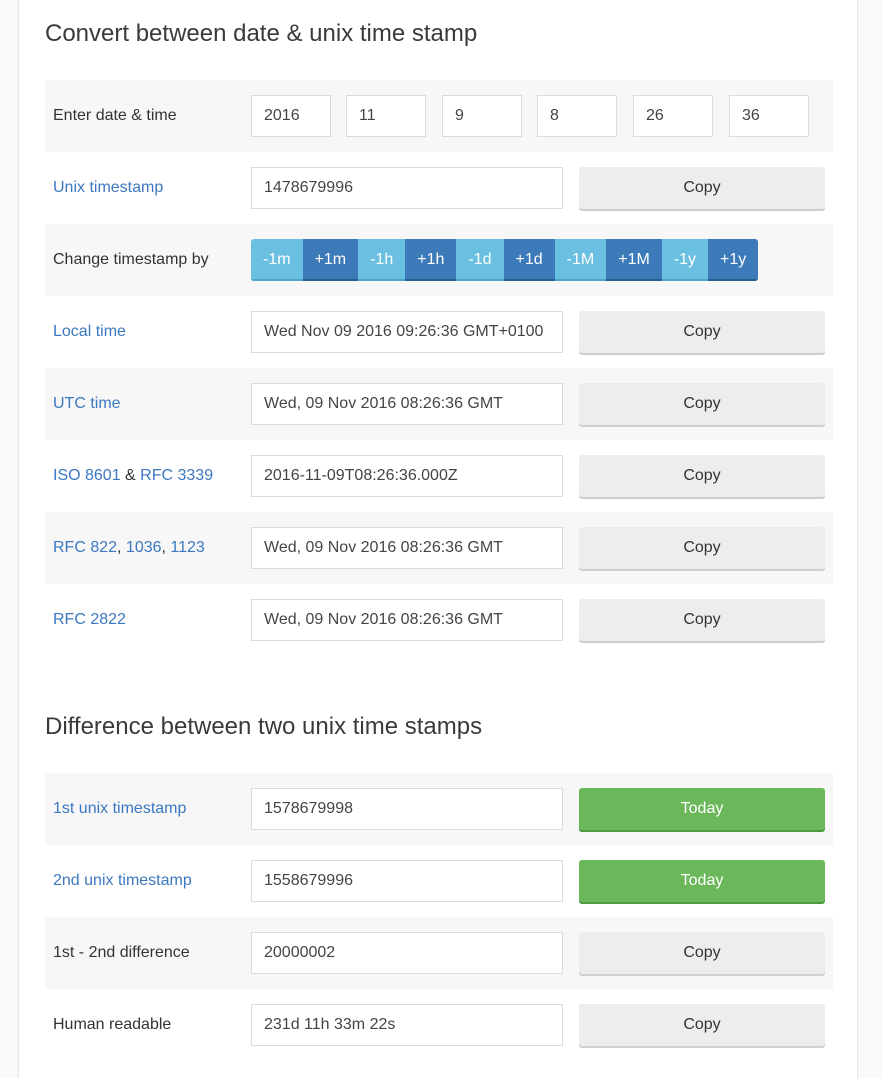  Describe the element at coordinates (119, 809) in the screenshot. I see `first-timestamp-link: 1st unix timestamp` at that location.